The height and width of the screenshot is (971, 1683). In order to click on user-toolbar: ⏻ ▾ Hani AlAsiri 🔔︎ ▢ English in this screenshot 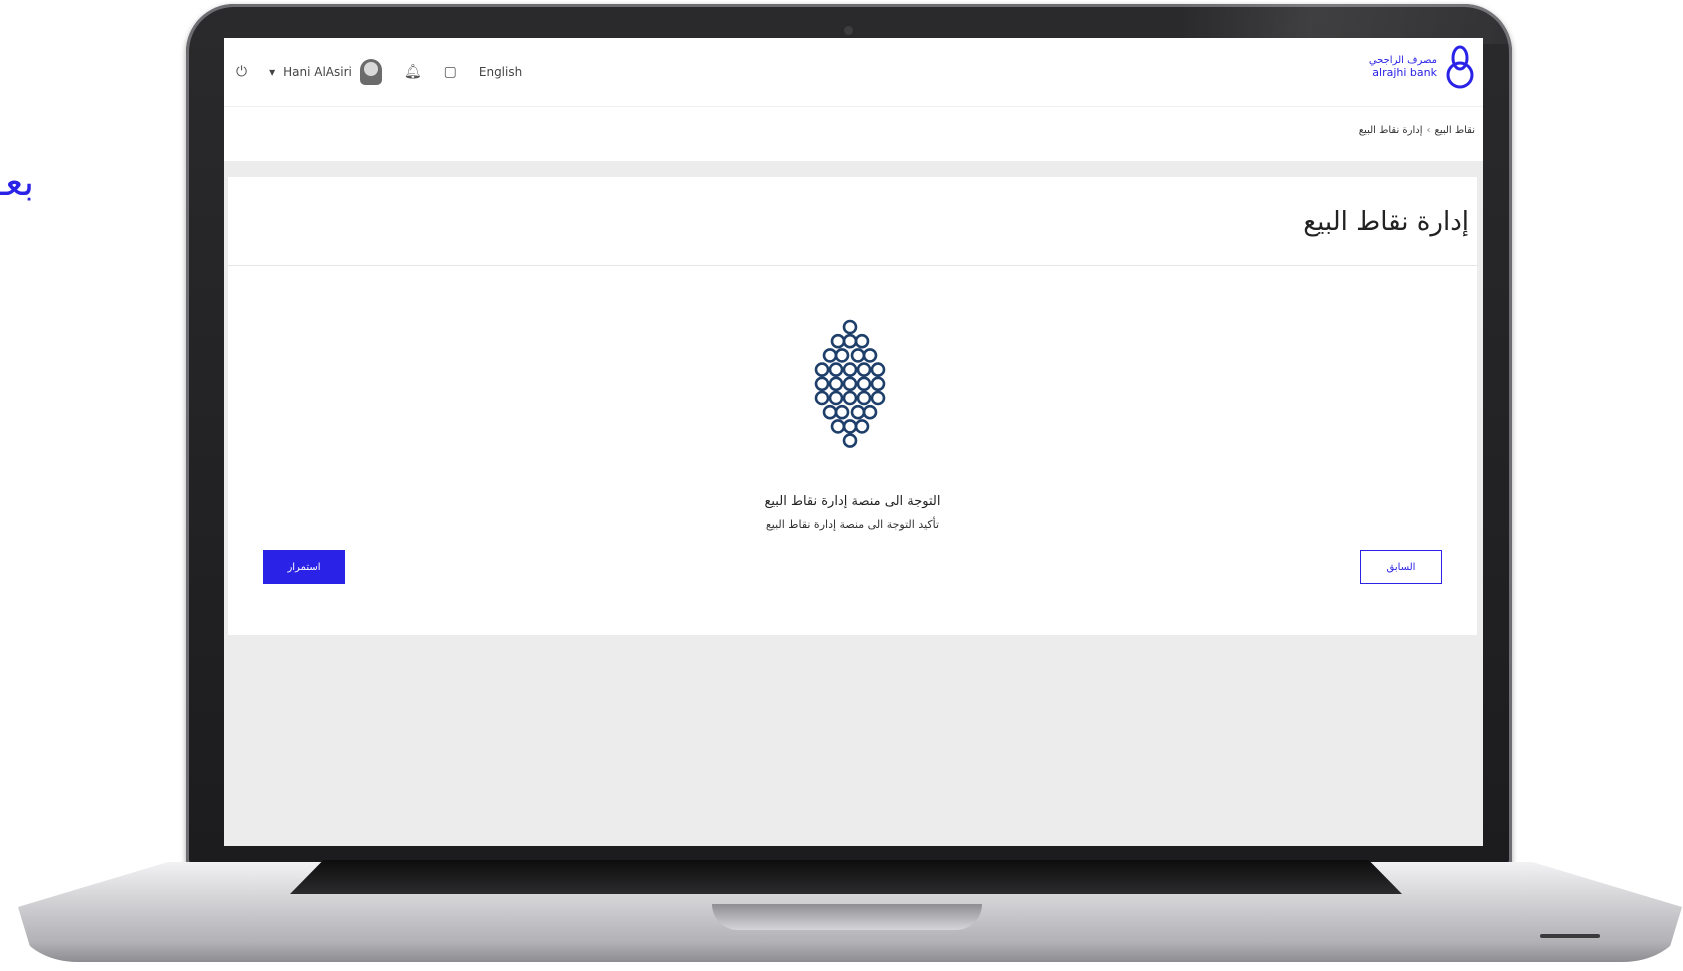, I will do `click(379, 72)`.